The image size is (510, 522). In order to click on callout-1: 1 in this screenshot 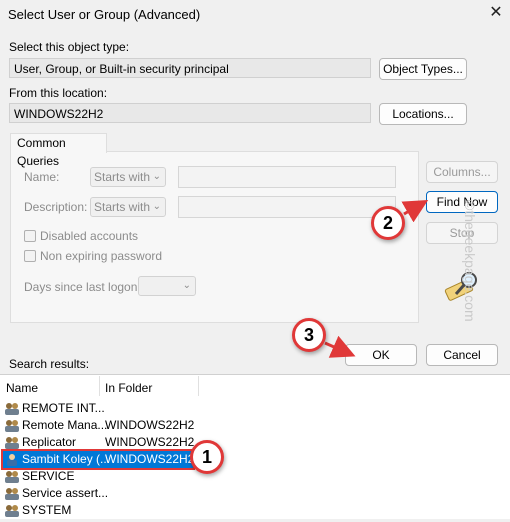, I will do `click(207, 457)`.